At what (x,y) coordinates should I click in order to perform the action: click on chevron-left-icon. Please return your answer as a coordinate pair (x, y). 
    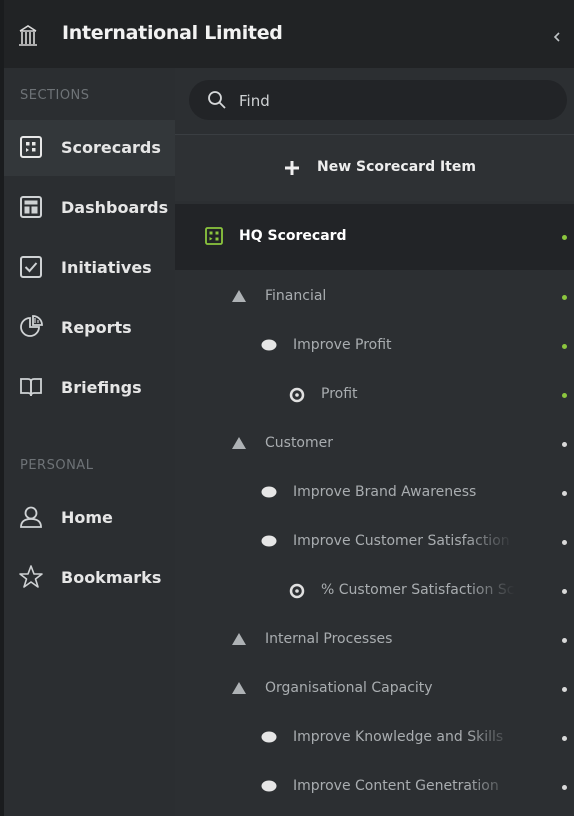
    Looking at the image, I should click on (557, 37).